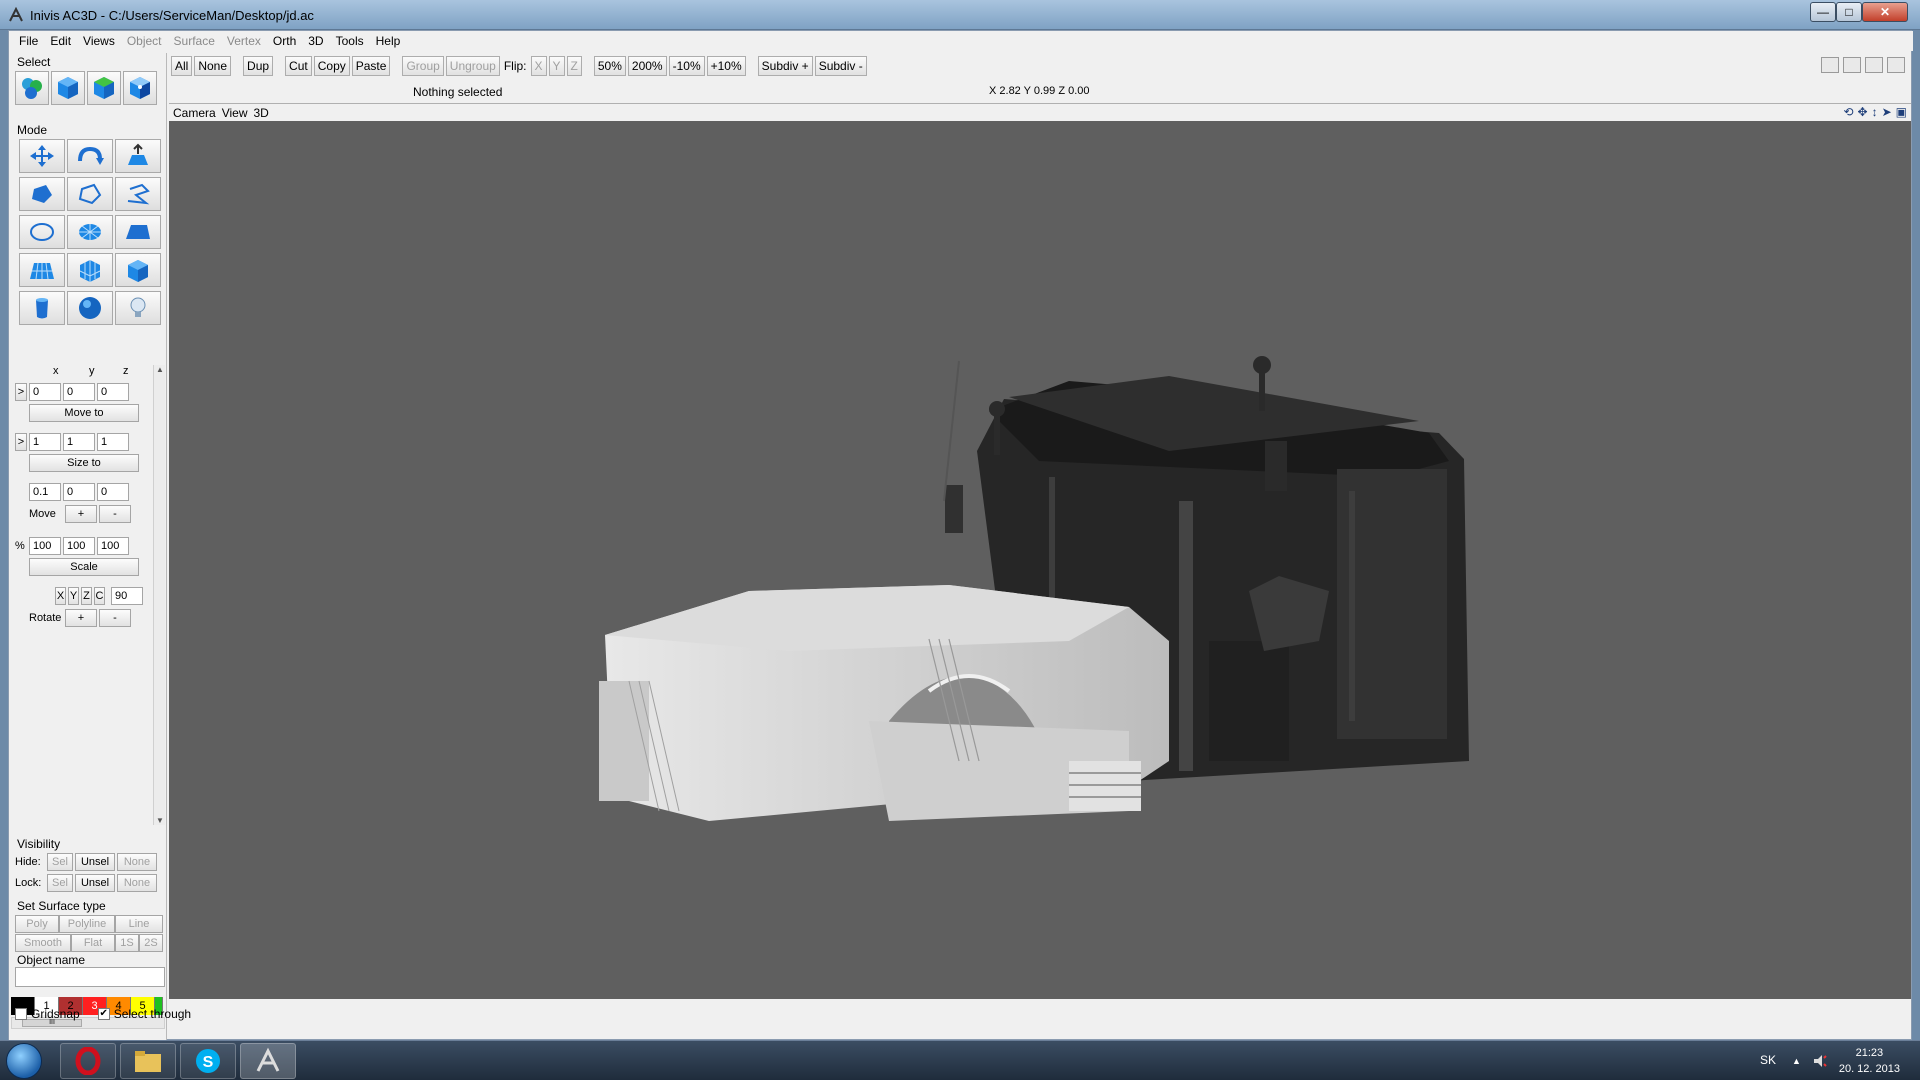 This screenshot has width=1920, height=1080. I want to click on quad-view-icon, so click(1896, 65).